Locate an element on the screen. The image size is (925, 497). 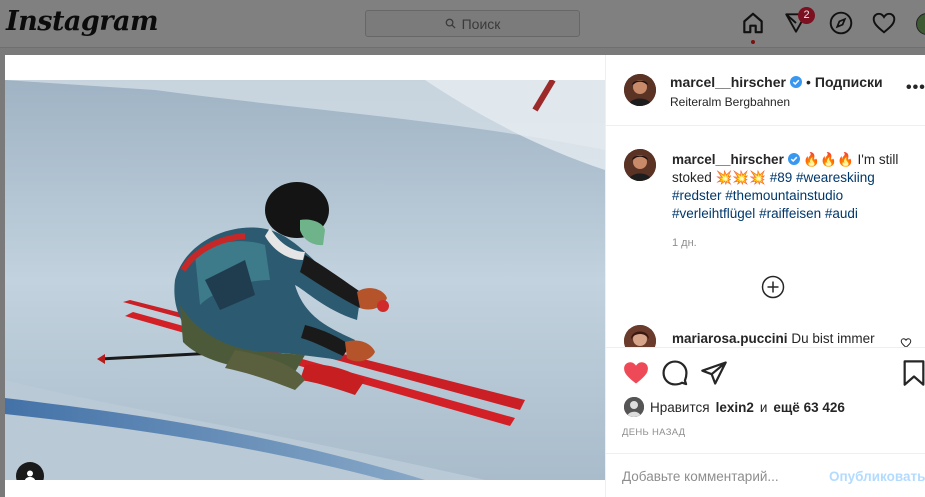
caption-author: marcel__hirscher is located at coordinates (728, 159).